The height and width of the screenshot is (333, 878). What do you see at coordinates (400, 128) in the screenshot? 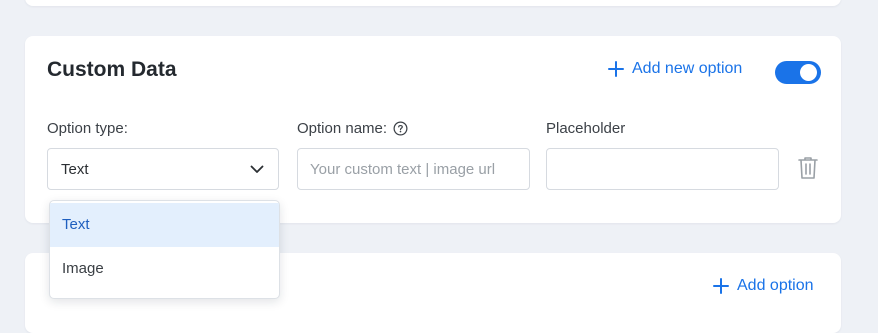
I see `help-icon` at bounding box center [400, 128].